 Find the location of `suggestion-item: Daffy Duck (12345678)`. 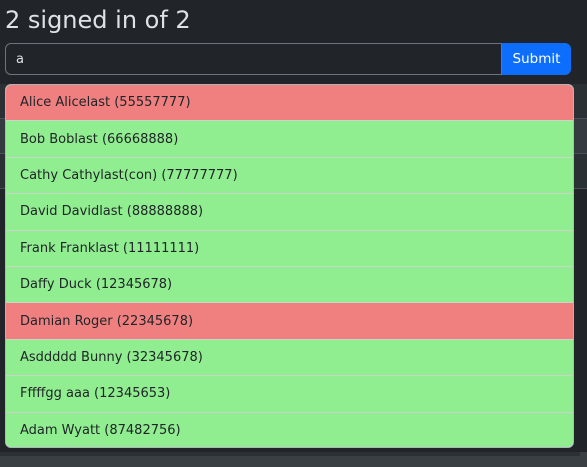

suggestion-item: Daffy Duck (12345678) is located at coordinates (289, 285).